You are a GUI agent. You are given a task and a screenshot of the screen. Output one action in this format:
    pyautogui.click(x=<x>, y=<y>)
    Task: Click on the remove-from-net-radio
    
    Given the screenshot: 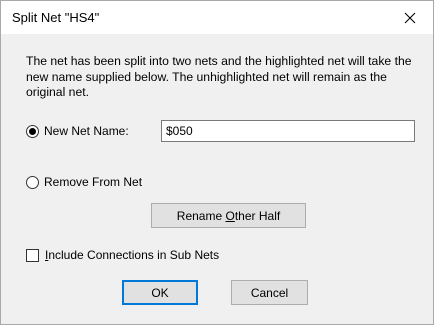 What is the action you would take?
    pyautogui.click(x=32, y=182)
    